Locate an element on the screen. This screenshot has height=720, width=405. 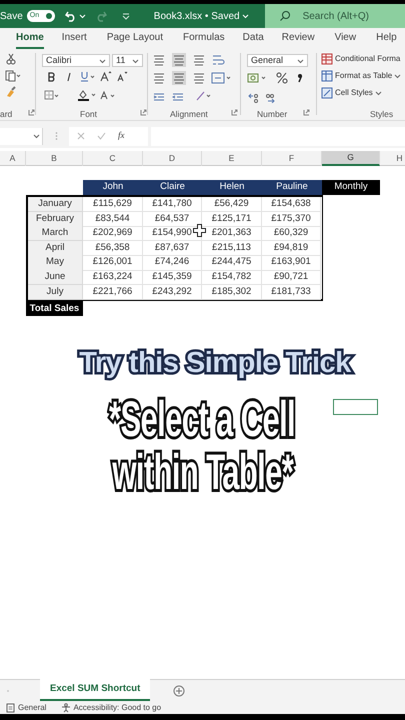
table-cell: £126,001 is located at coordinates (113, 263).